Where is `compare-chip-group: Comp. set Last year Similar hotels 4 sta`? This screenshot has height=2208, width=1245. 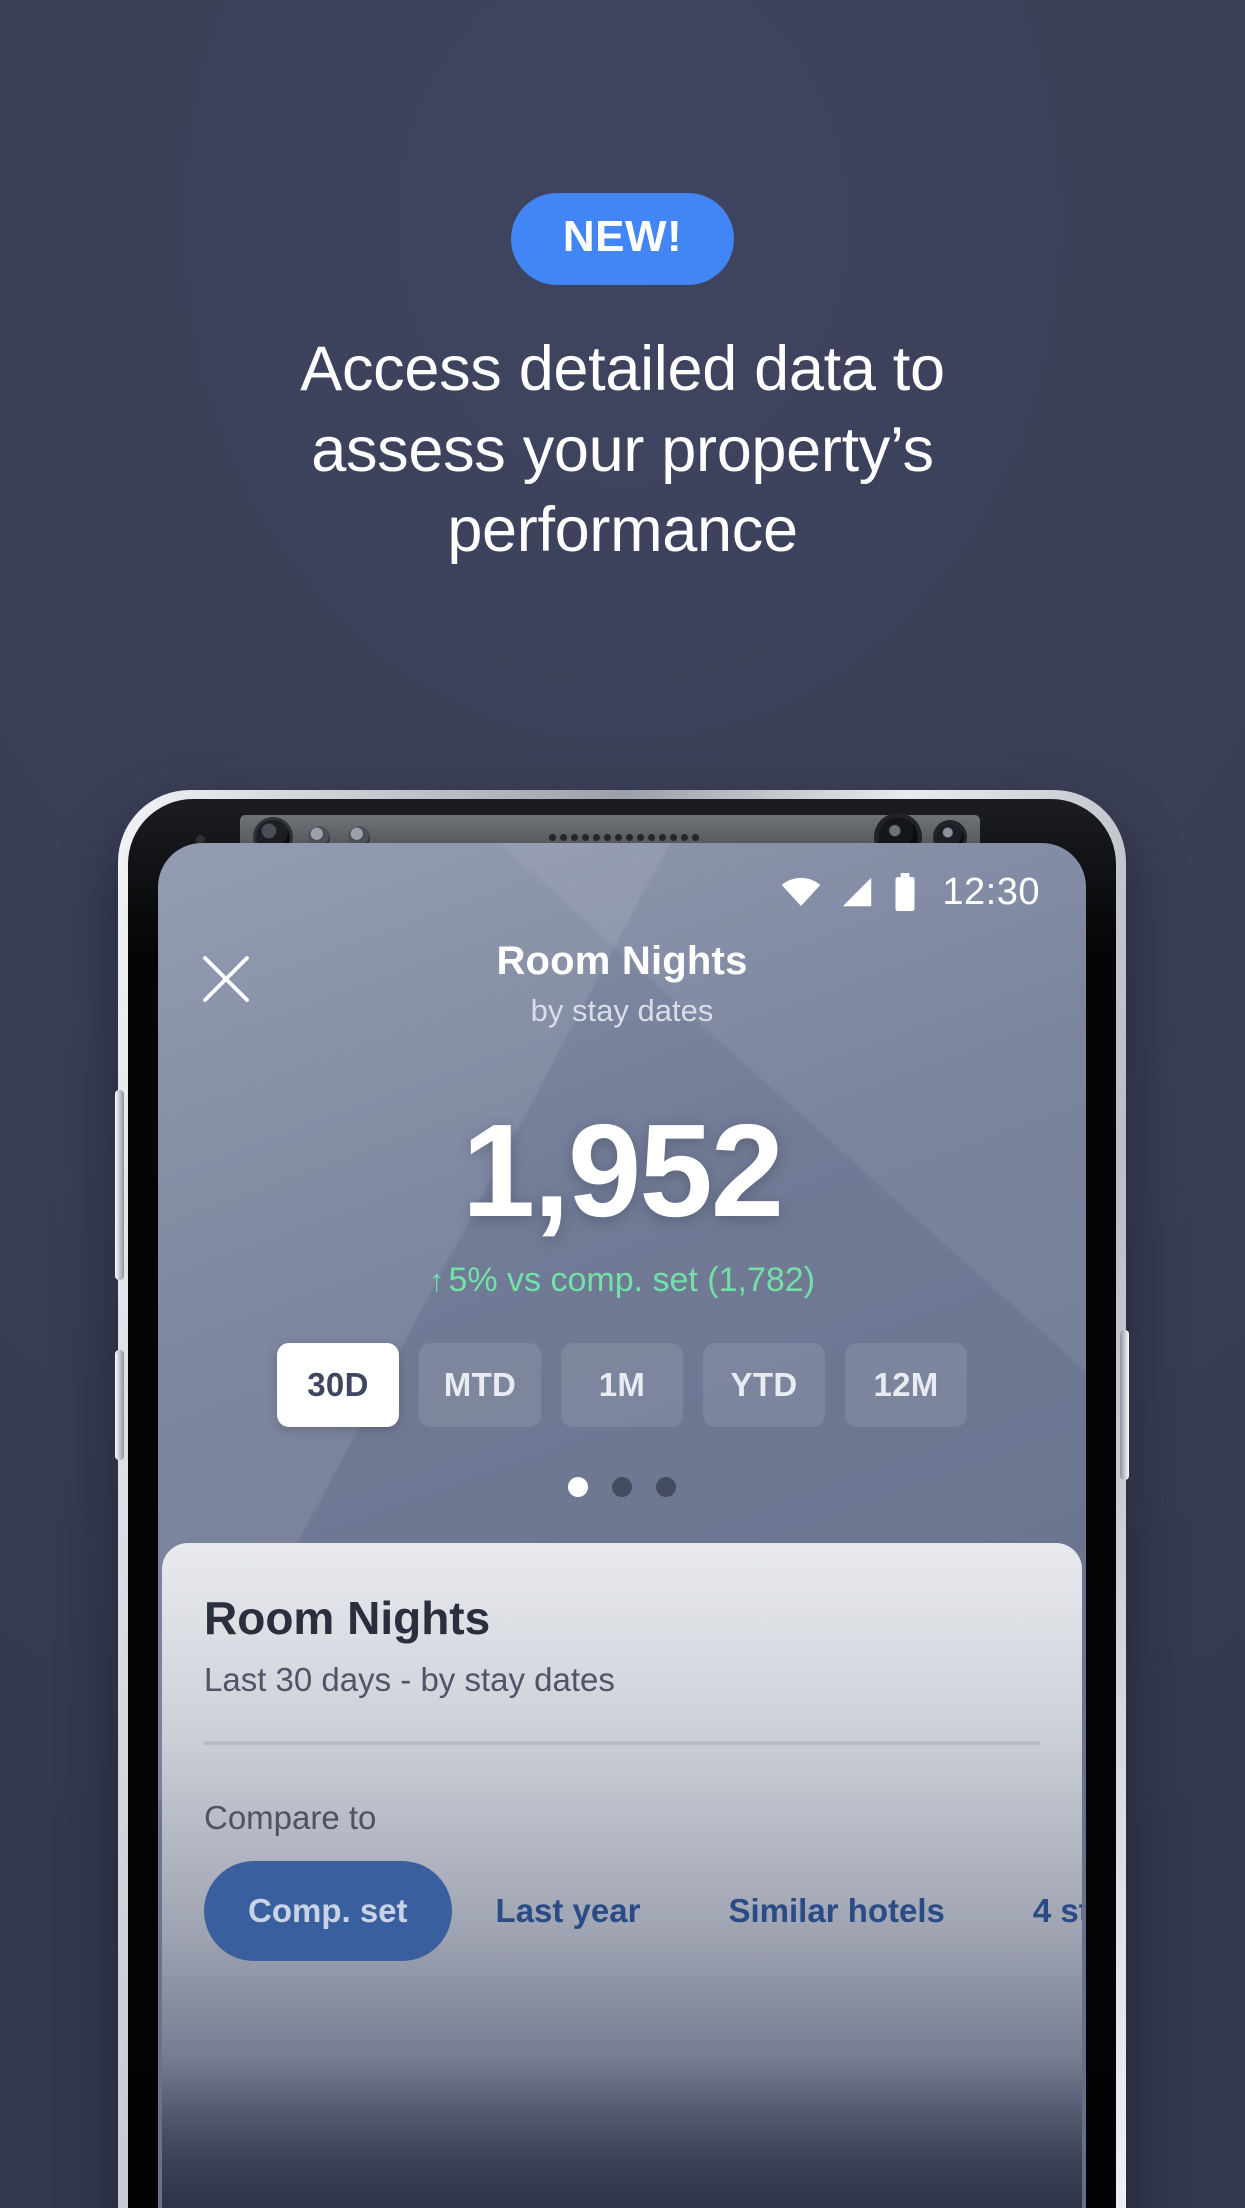 compare-chip-group: Comp. set Last year Similar hotels 4 sta is located at coordinates (643, 1911).